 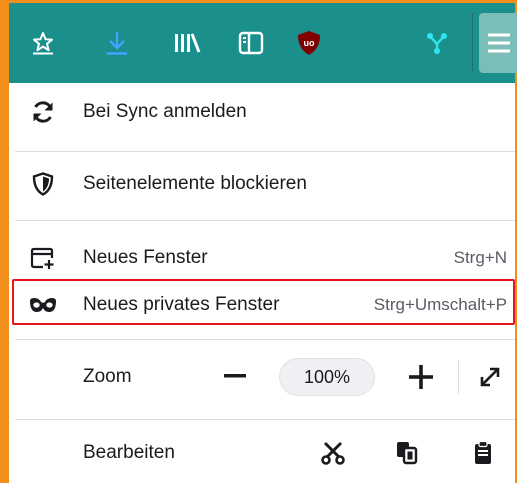 What do you see at coordinates (262, 453) in the screenshot?
I see `menu-item-edit: Bearbeiten` at bounding box center [262, 453].